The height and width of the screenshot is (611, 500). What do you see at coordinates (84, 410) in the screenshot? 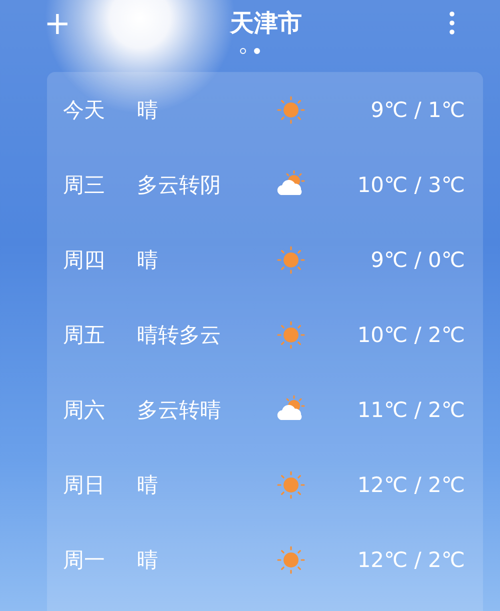
I see `day-label: 周六` at bounding box center [84, 410].